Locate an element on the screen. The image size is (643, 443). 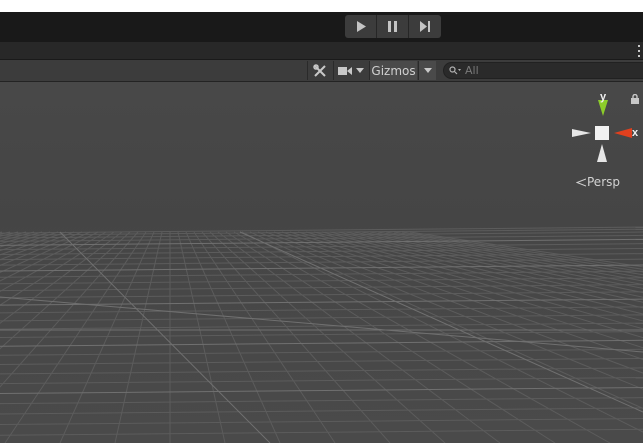
view-mode-toggle: Persp is located at coordinates (598, 182).